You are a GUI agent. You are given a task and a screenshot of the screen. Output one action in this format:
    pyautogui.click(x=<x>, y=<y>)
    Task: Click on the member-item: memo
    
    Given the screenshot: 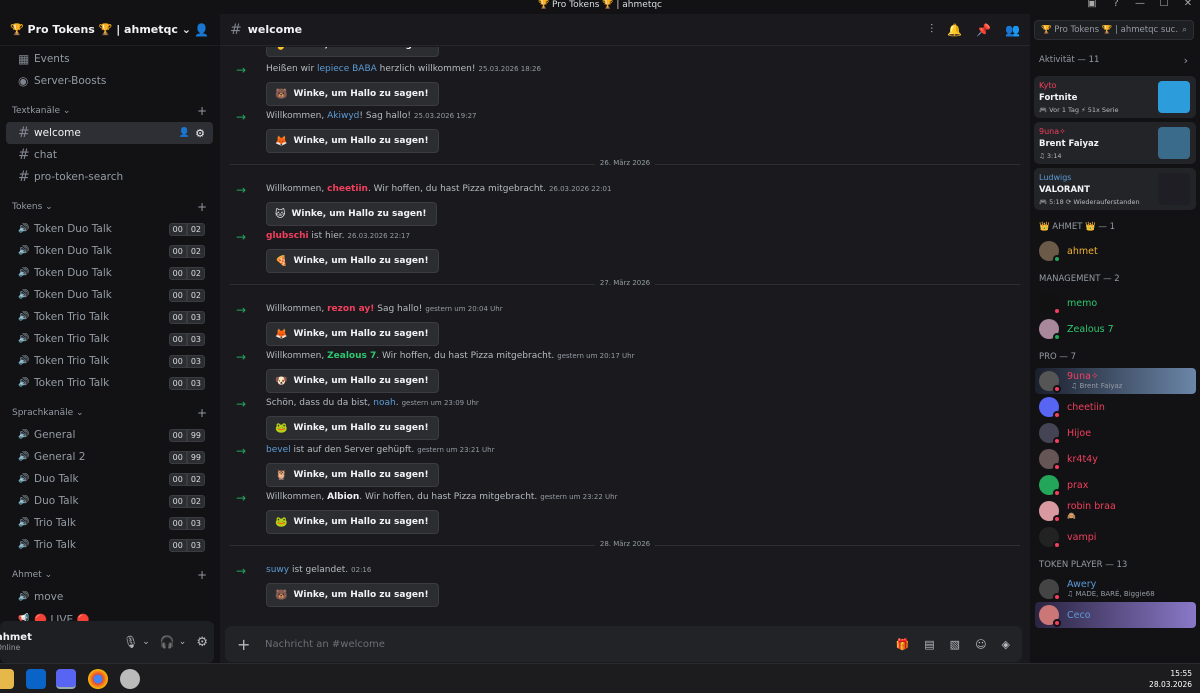 What is the action you would take?
    pyautogui.click(x=1115, y=303)
    